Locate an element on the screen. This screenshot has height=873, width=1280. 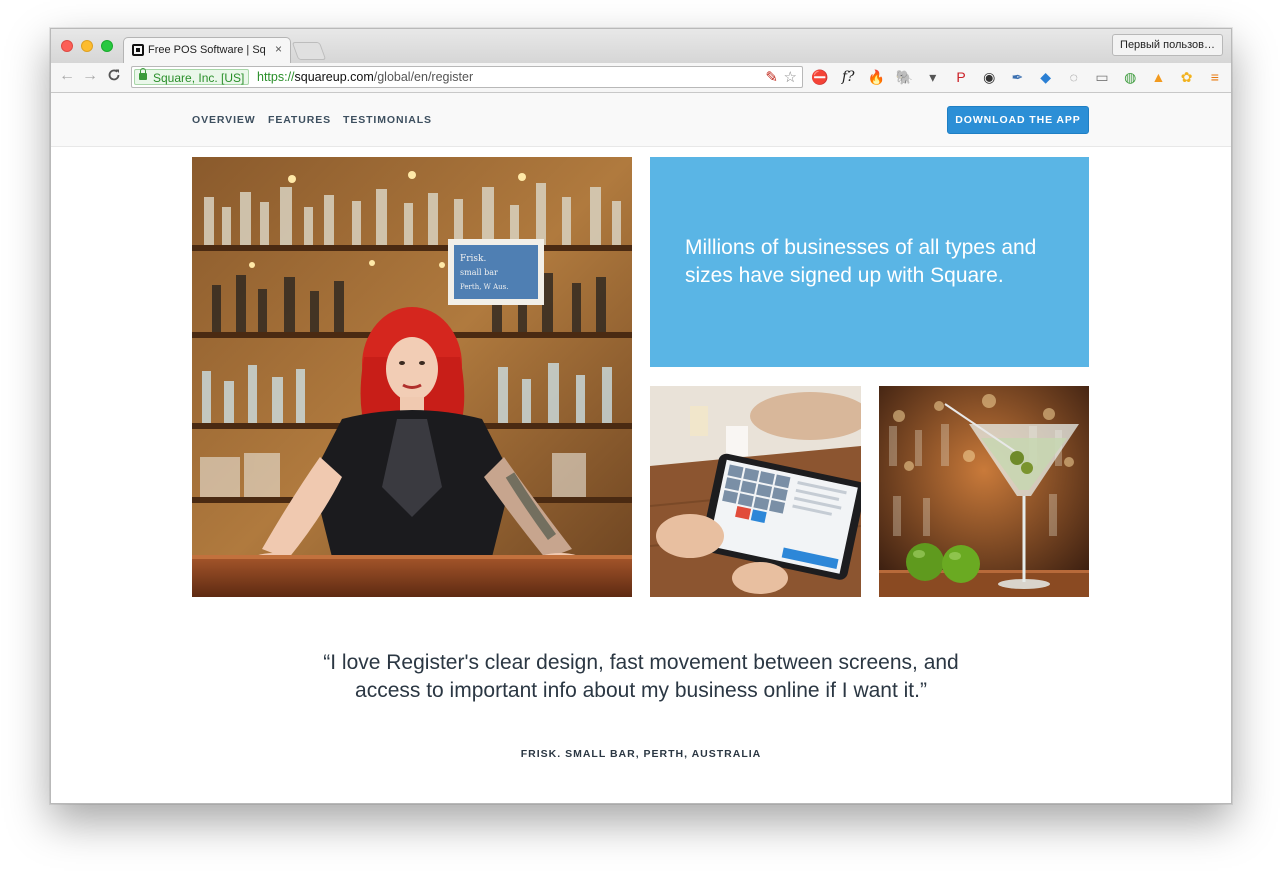
pocket-icon: ▾ is located at coordinates (933, 77).